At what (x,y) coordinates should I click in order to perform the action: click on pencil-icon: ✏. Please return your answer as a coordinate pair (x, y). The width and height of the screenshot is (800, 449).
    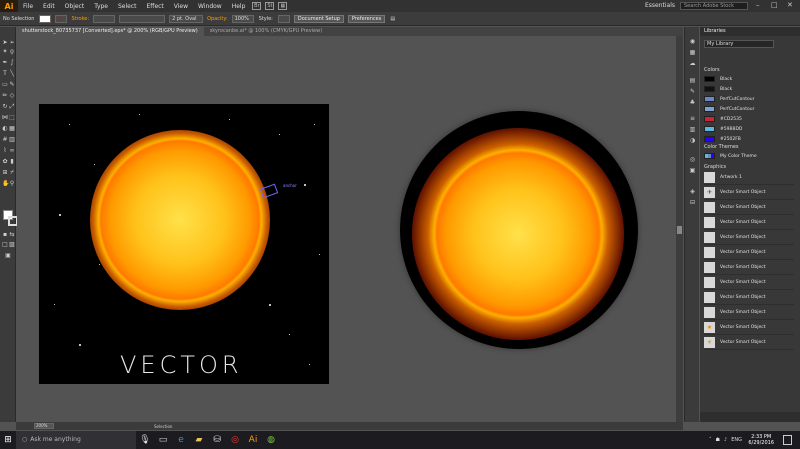
    Looking at the image, I should click on (5, 96).